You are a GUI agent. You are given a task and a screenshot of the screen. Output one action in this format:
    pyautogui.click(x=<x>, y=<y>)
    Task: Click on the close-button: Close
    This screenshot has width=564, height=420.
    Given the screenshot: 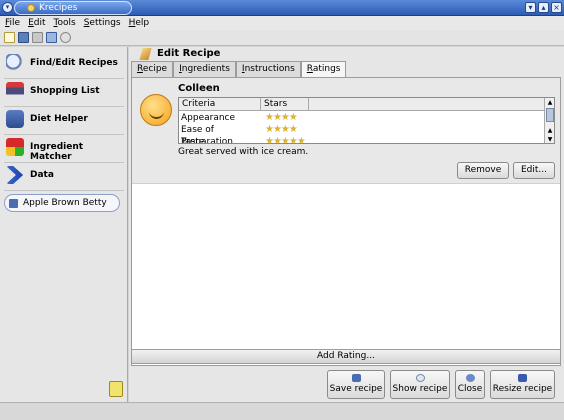 What is the action you would take?
    pyautogui.click(x=470, y=384)
    